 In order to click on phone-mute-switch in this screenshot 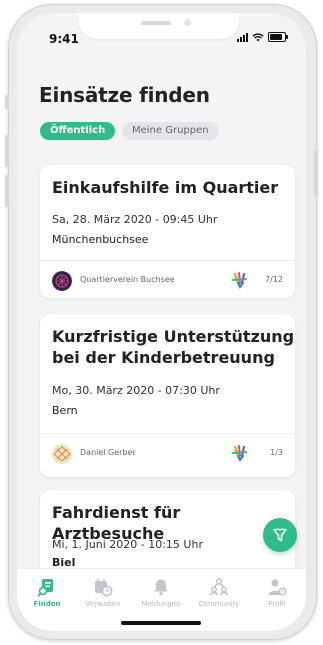, I will do `click(7, 102)`.